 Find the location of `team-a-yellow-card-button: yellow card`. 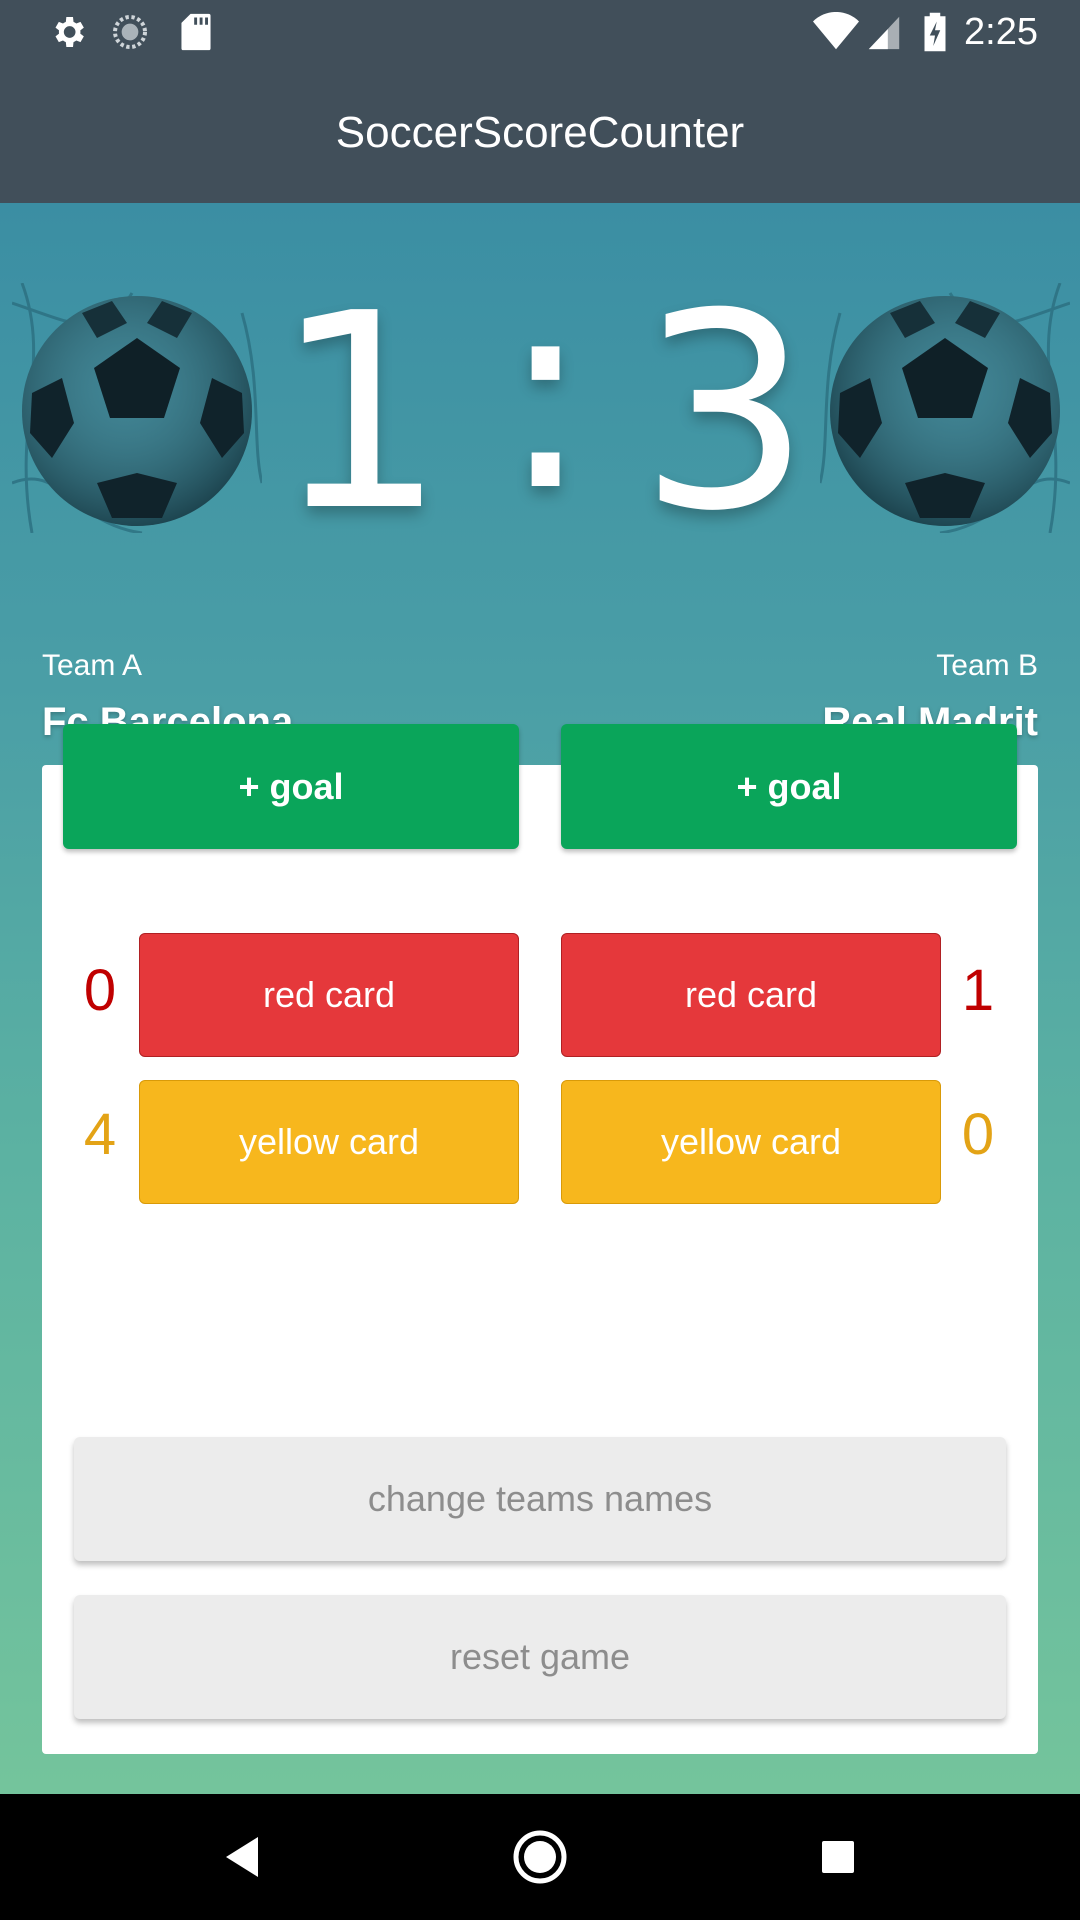

team-a-yellow-card-button: yellow card is located at coordinates (329, 1142).